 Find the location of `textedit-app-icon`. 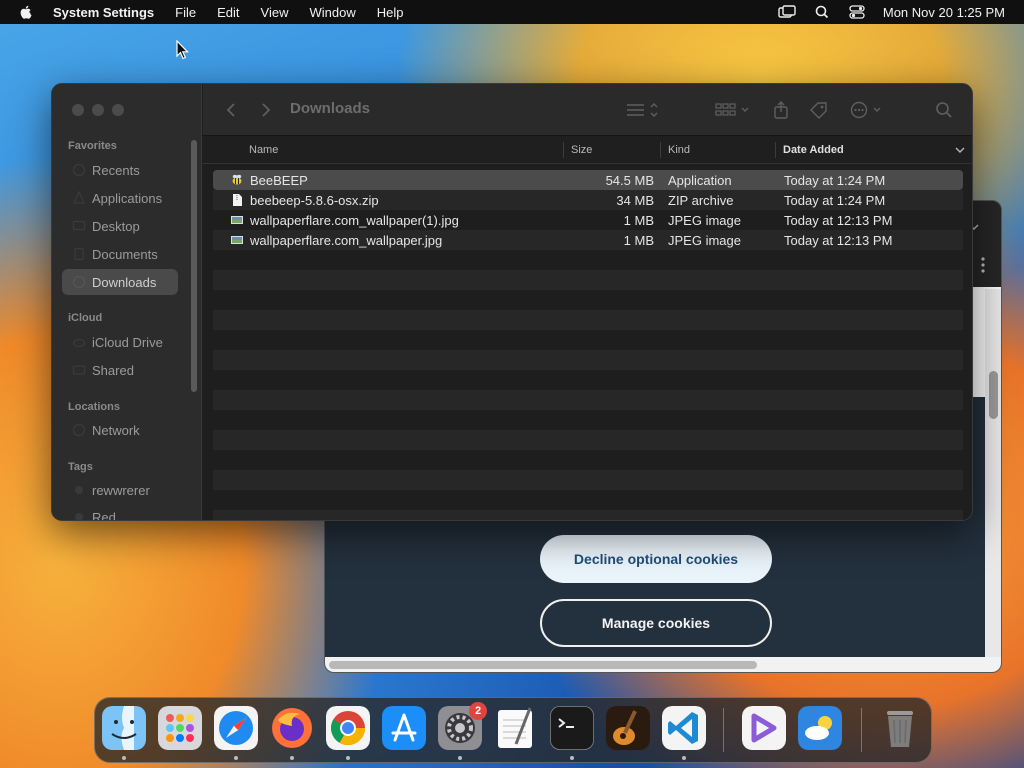

textedit-app-icon is located at coordinates (516, 728).